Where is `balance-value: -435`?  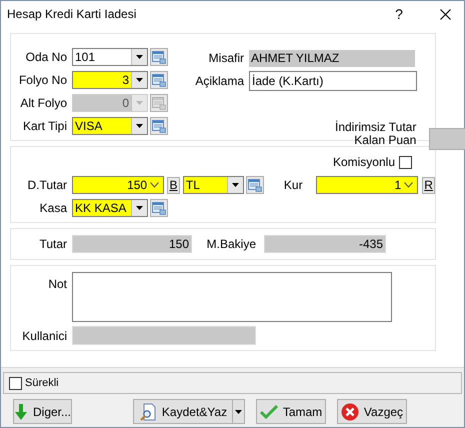 balance-value: -435 is located at coordinates (370, 244).